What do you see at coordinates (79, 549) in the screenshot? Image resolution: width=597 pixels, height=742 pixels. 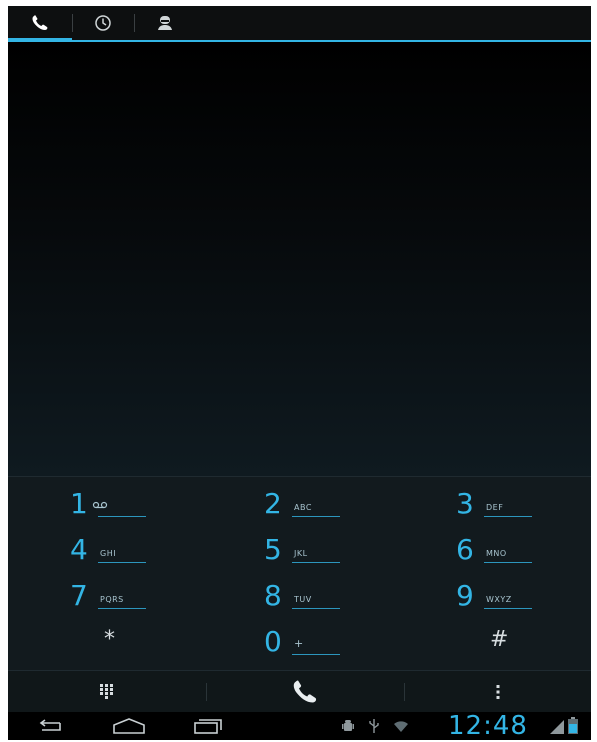 I see `key-digit: 4` at bounding box center [79, 549].